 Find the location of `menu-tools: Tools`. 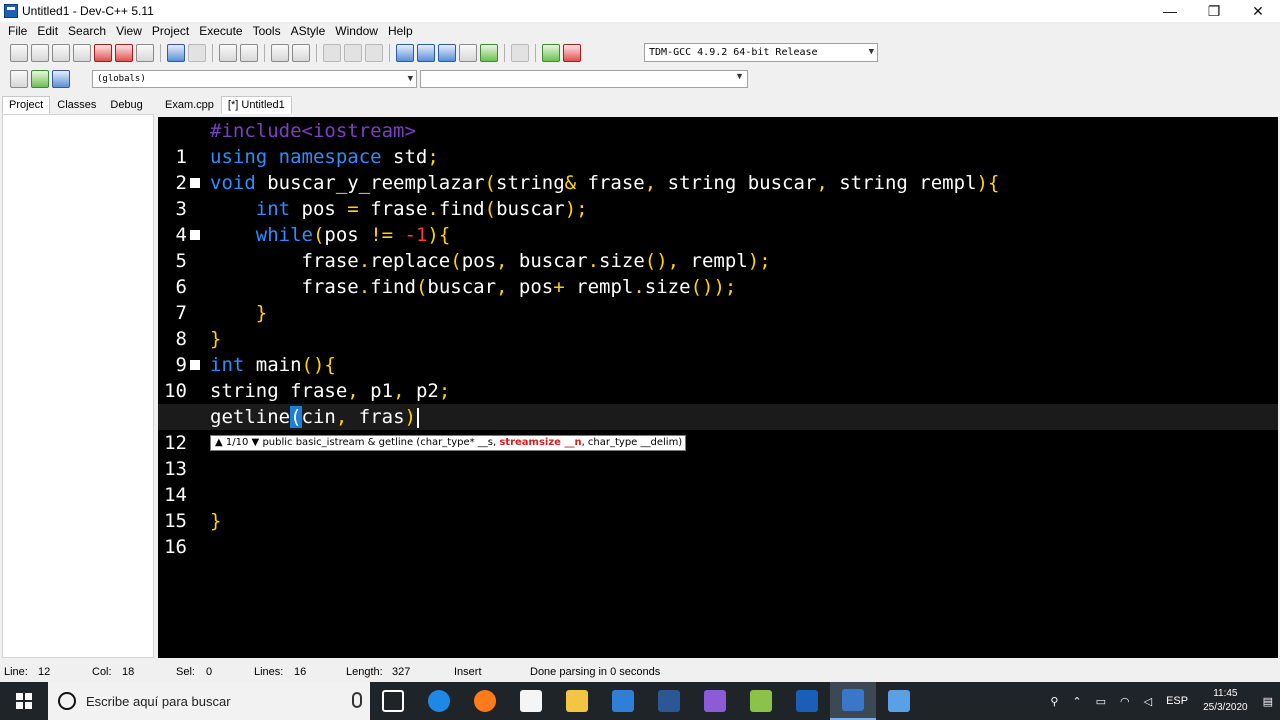

menu-tools: Tools is located at coordinates (267, 31).